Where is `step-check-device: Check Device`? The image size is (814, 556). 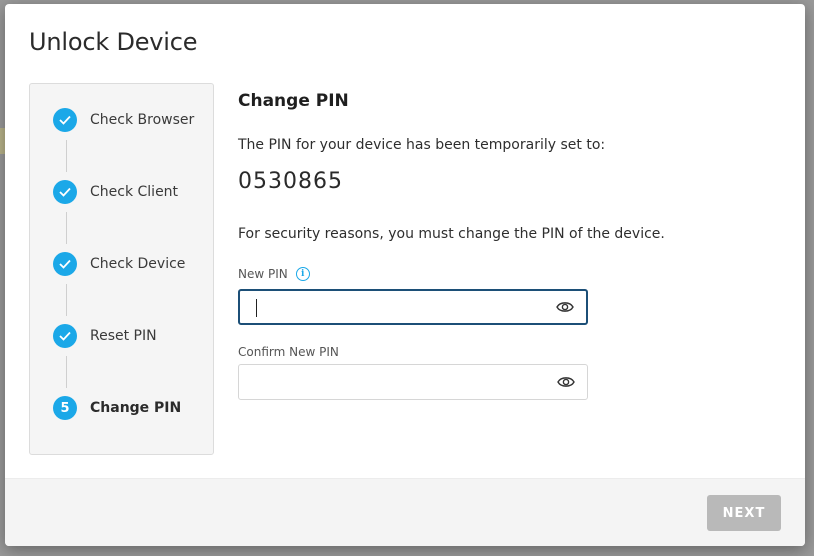
step-check-device: Check Device is located at coordinates (133, 264).